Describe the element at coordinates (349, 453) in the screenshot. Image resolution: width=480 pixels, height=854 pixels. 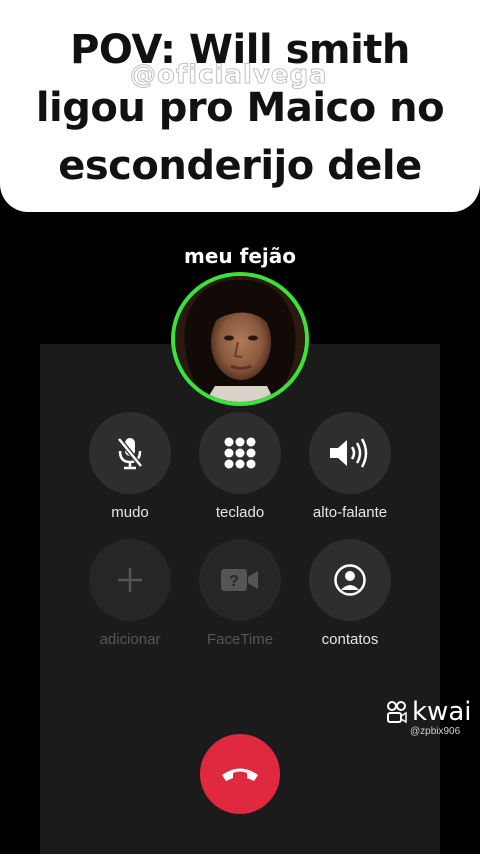
I see `speaker-icon` at that location.